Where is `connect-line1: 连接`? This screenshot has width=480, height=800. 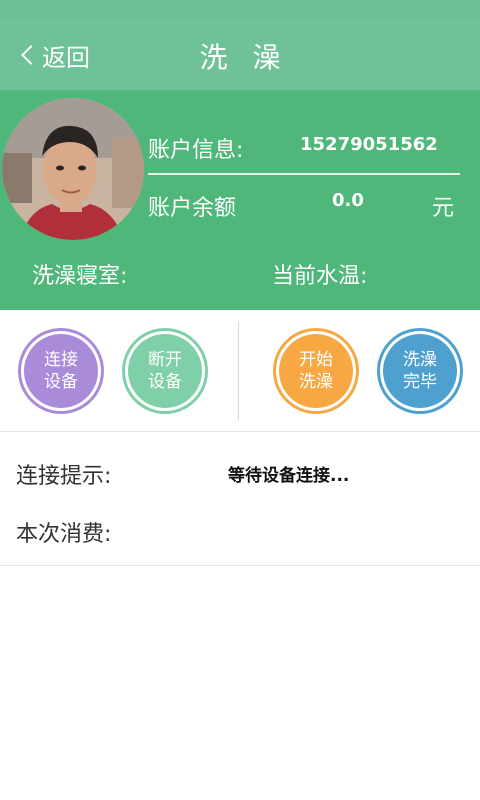
connect-line1: 连接 is located at coordinates (61, 360).